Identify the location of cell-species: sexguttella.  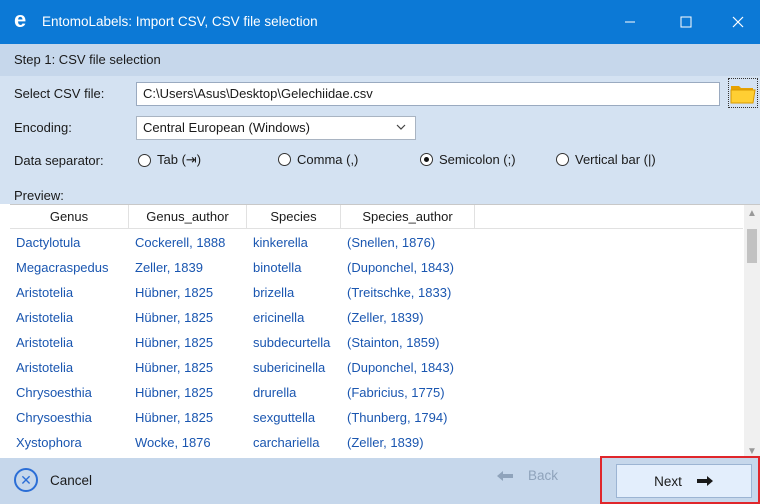
(284, 417).